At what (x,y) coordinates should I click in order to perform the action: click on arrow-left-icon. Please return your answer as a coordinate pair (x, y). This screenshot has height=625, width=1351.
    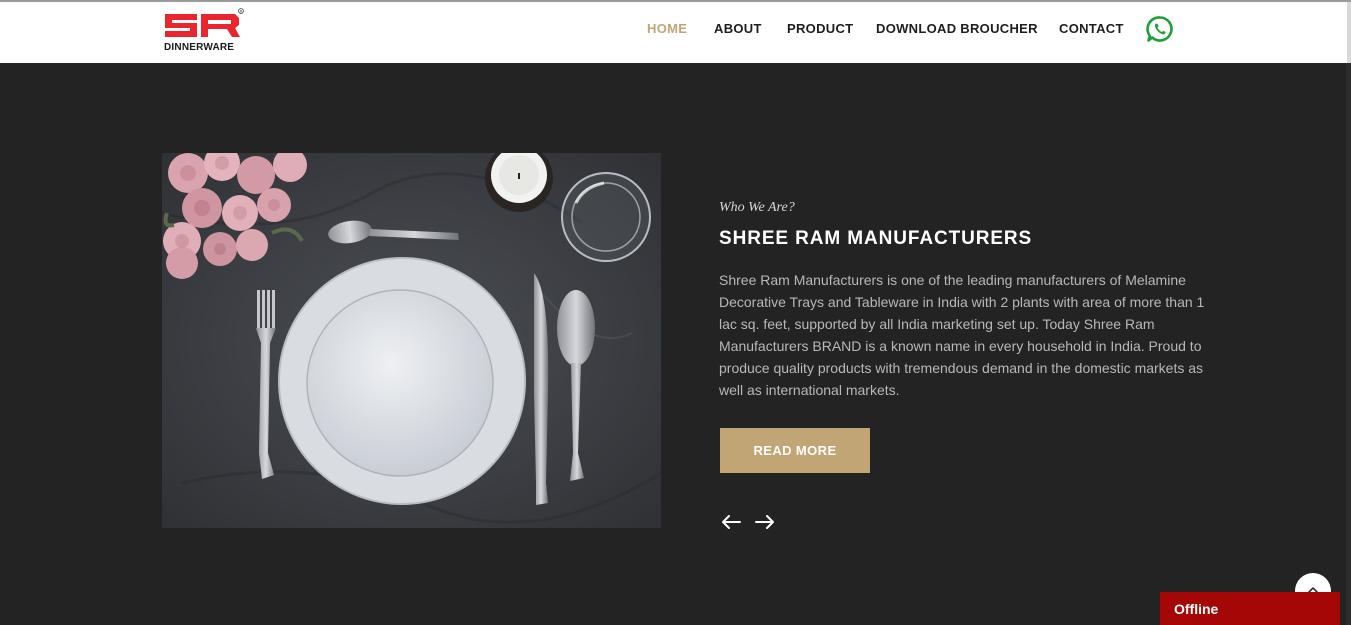
    Looking at the image, I should click on (731, 522).